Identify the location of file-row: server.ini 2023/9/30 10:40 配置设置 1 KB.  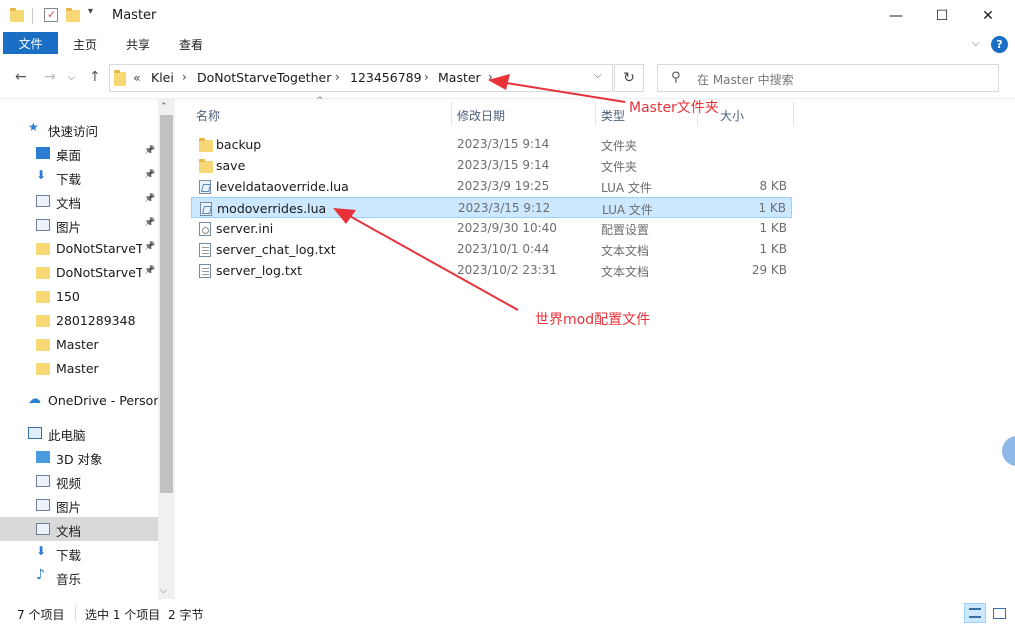
(491, 228).